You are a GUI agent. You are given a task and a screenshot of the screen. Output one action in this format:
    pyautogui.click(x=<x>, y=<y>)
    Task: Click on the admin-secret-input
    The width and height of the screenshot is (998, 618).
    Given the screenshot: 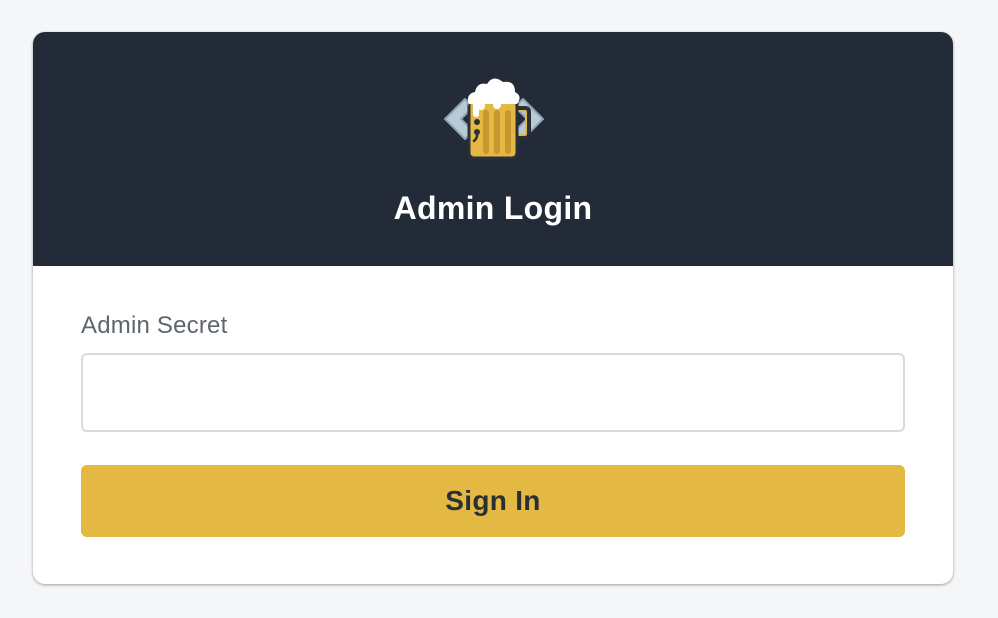 What is the action you would take?
    pyautogui.click(x=493, y=392)
    